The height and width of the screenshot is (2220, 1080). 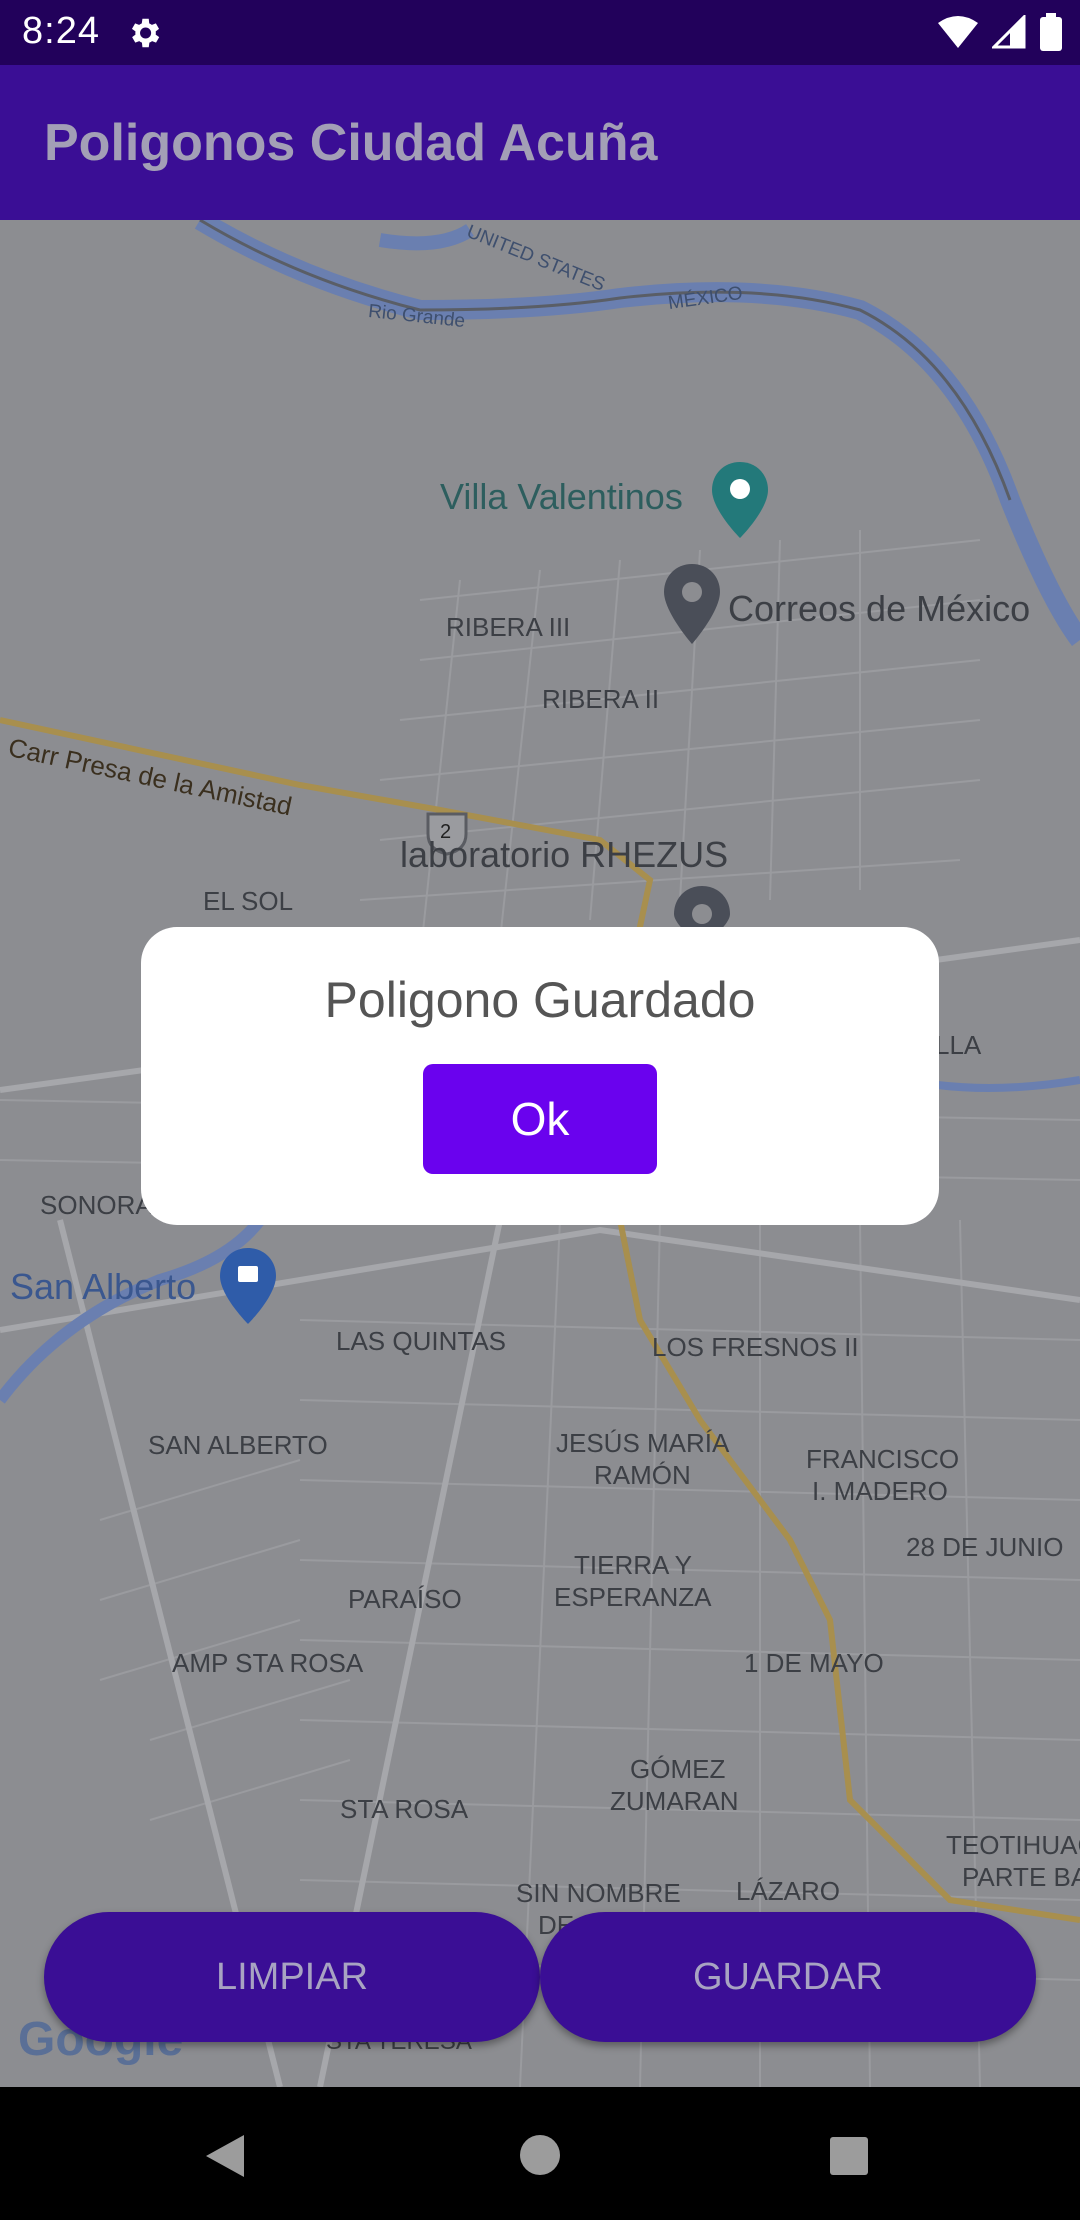 I want to click on correos-pin-icon, so click(x=692, y=604).